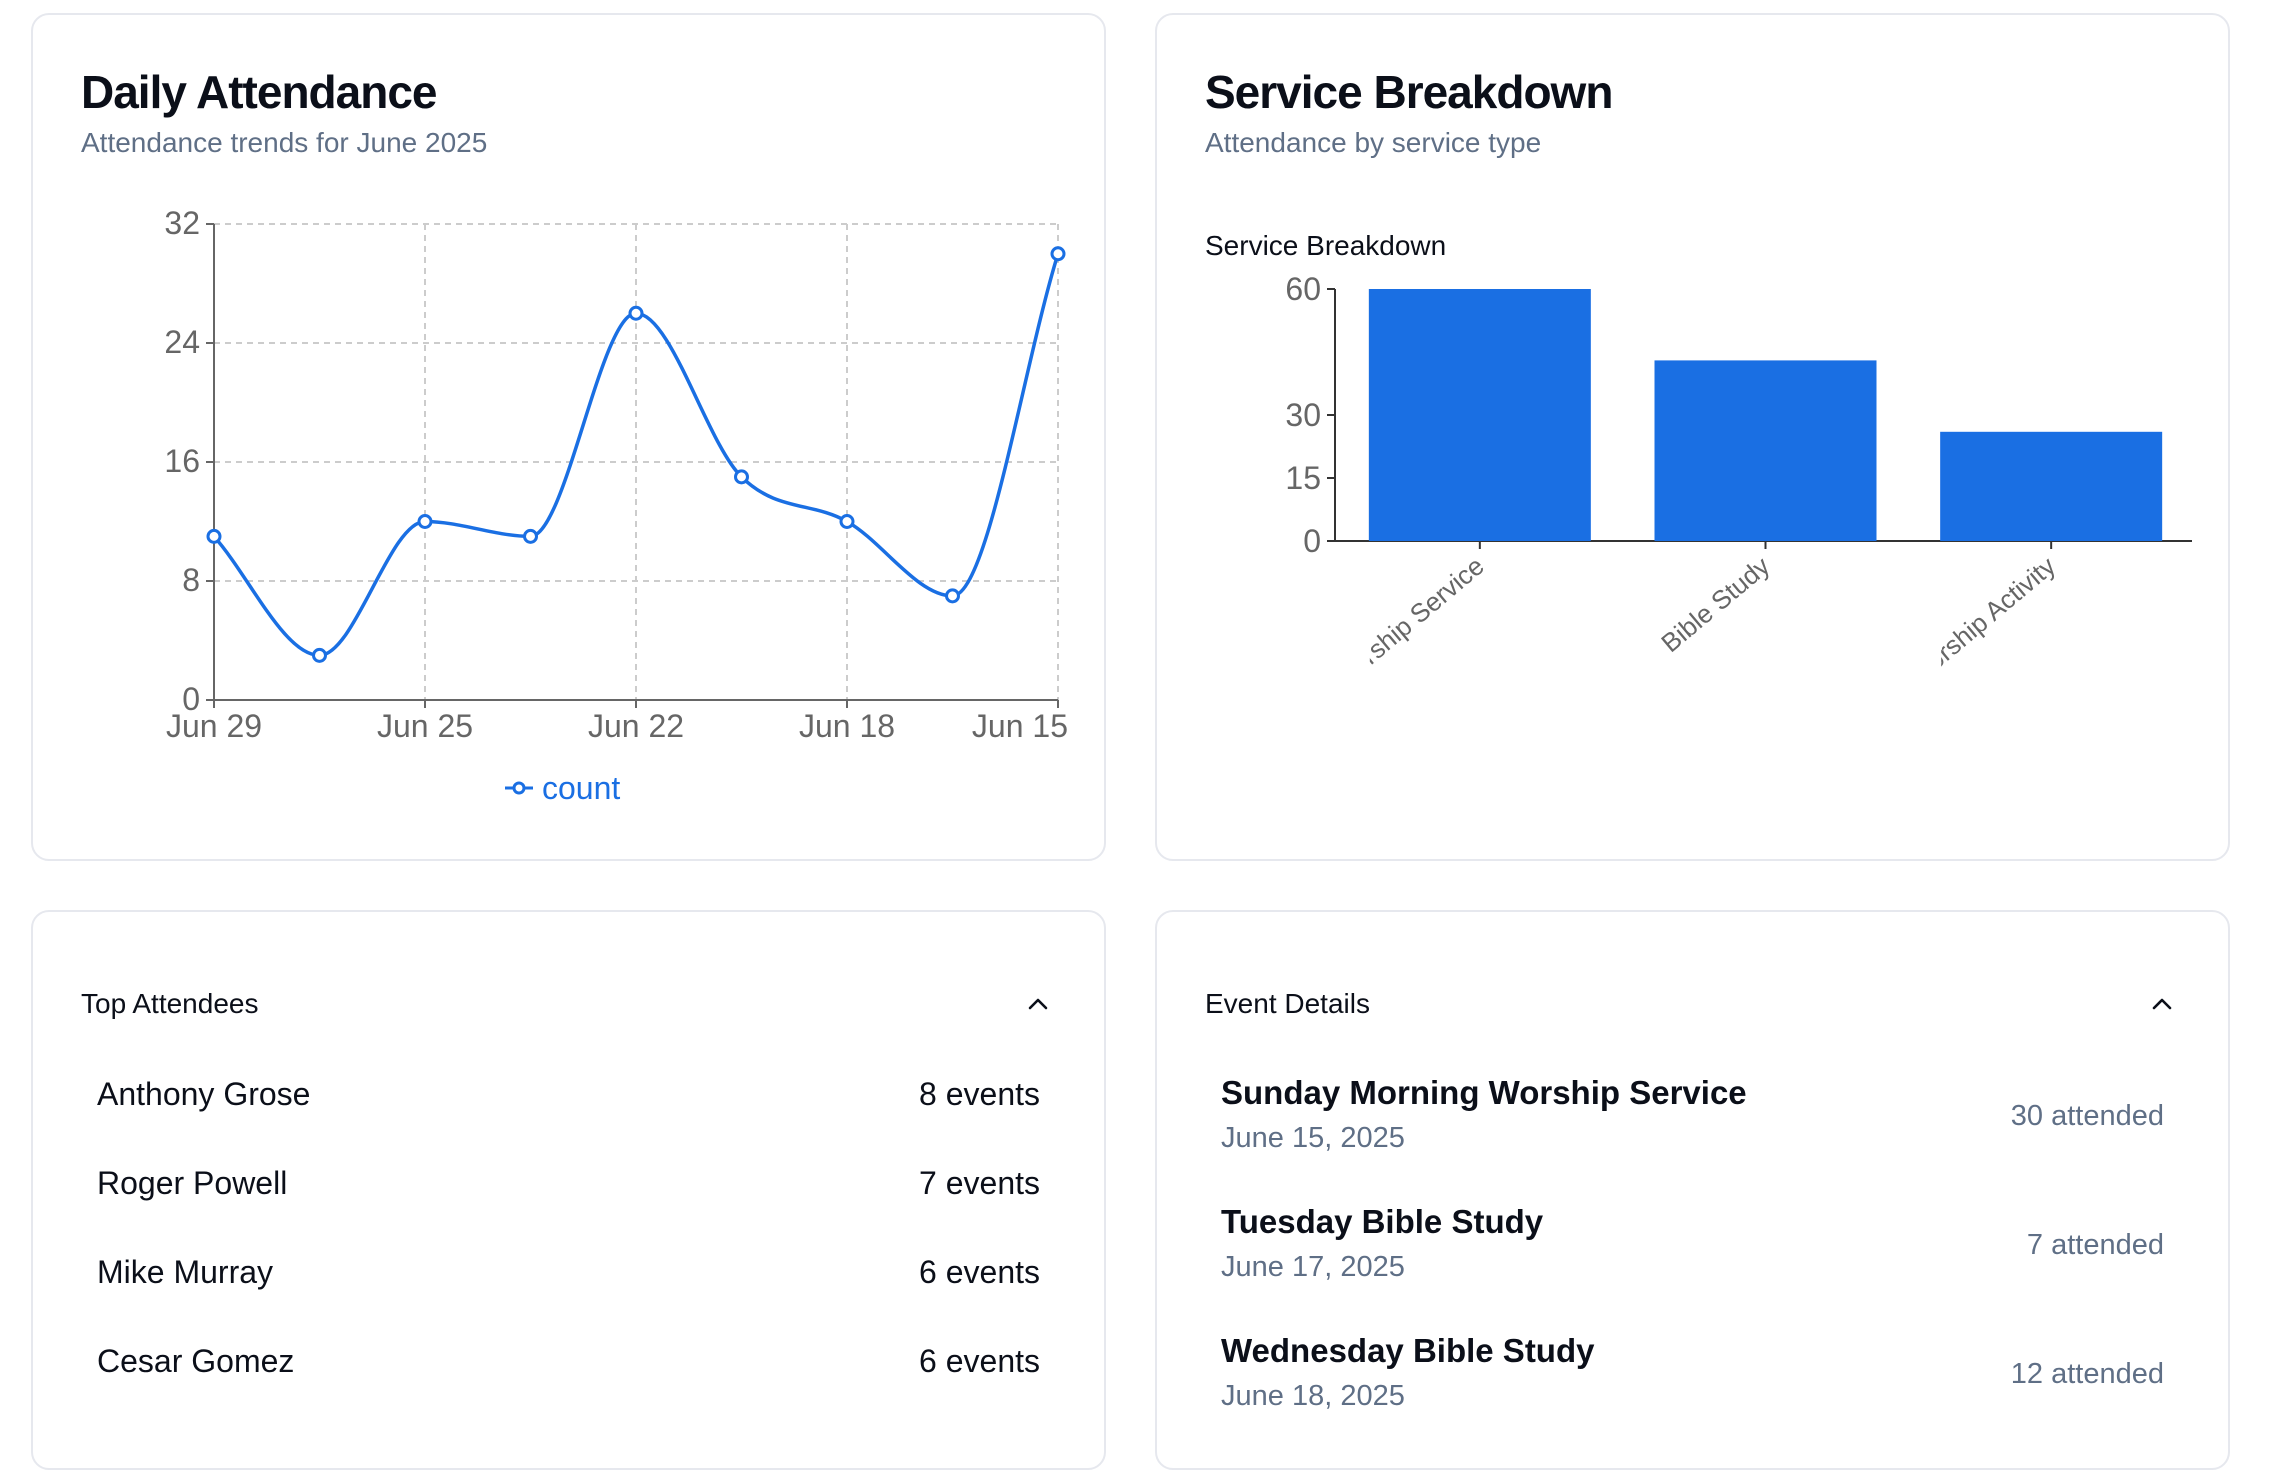 This screenshot has width=2270, height=1470. I want to click on x-tick-label-group: Worship Activity, so click(1981, 621).